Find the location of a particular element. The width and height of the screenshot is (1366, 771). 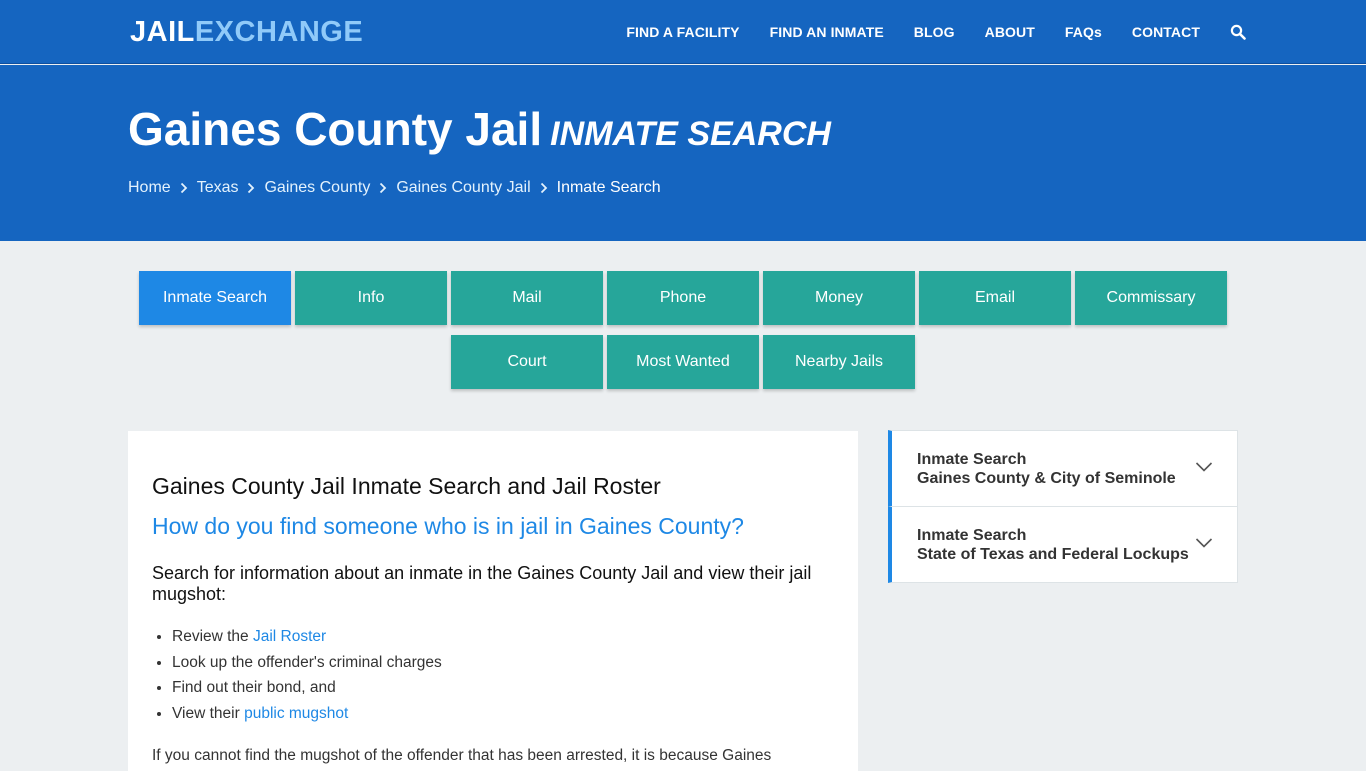

logo-part-exchange: EXCHANGE is located at coordinates (279, 32).